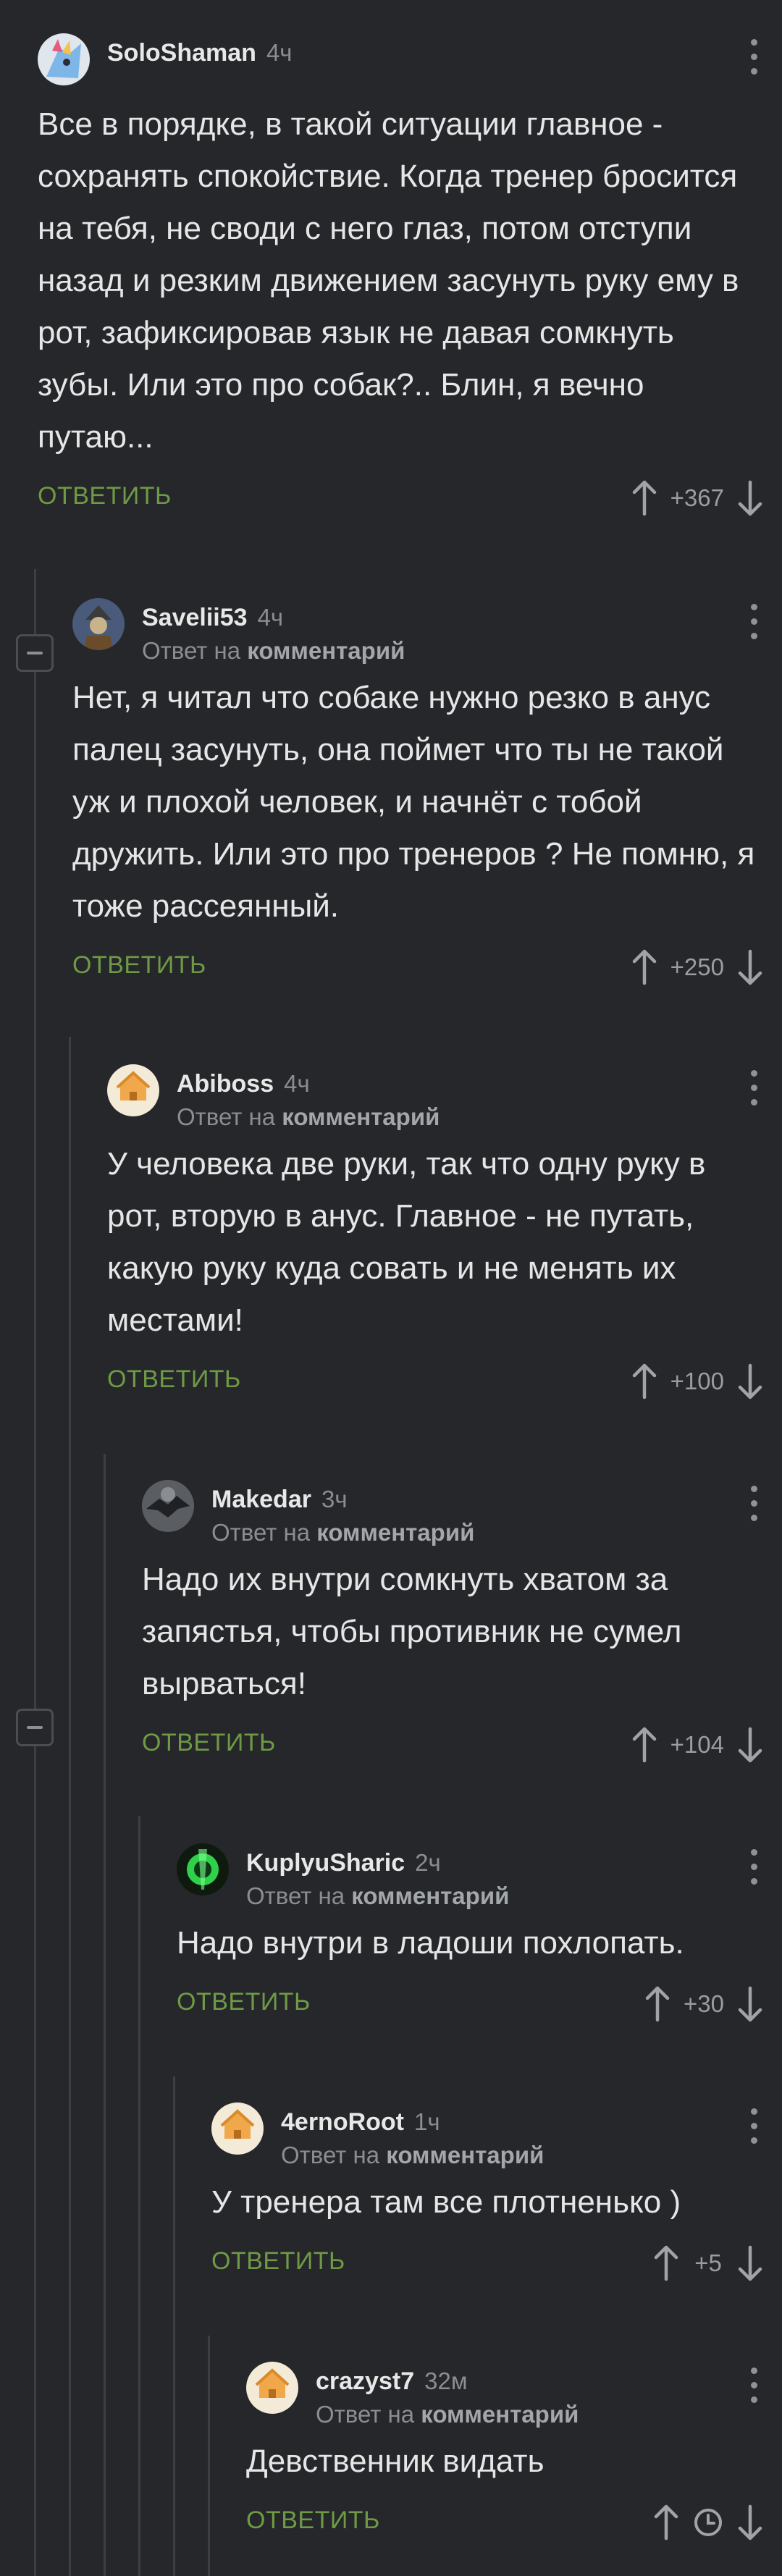  I want to click on username: Makedar 3ч, so click(279, 1500).